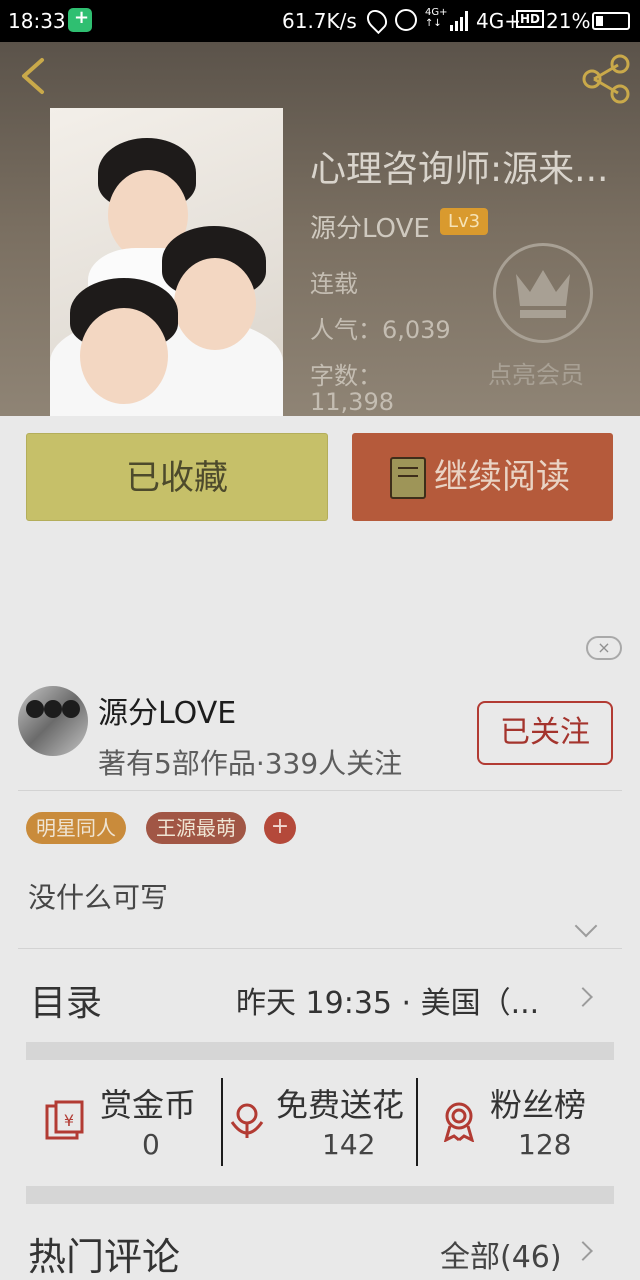 Image resolution: width=640 pixels, height=1280 pixels. What do you see at coordinates (502, 477) in the screenshot?
I see `continue-reading-label: 继续阅读` at bounding box center [502, 477].